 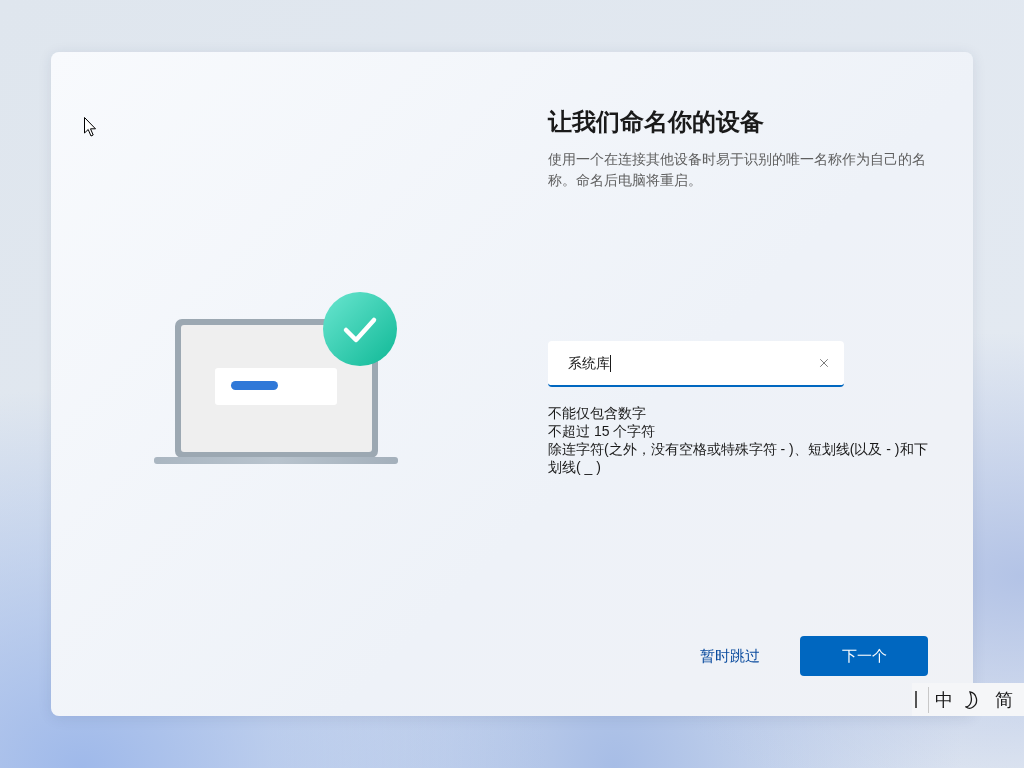 What do you see at coordinates (738, 458) in the screenshot?
I see `requirement-text: 除连字符(之外，没有空格或特殊字符 - )、短划线(以及 - )和下划线( _ )` at bounding box center [738, 458].